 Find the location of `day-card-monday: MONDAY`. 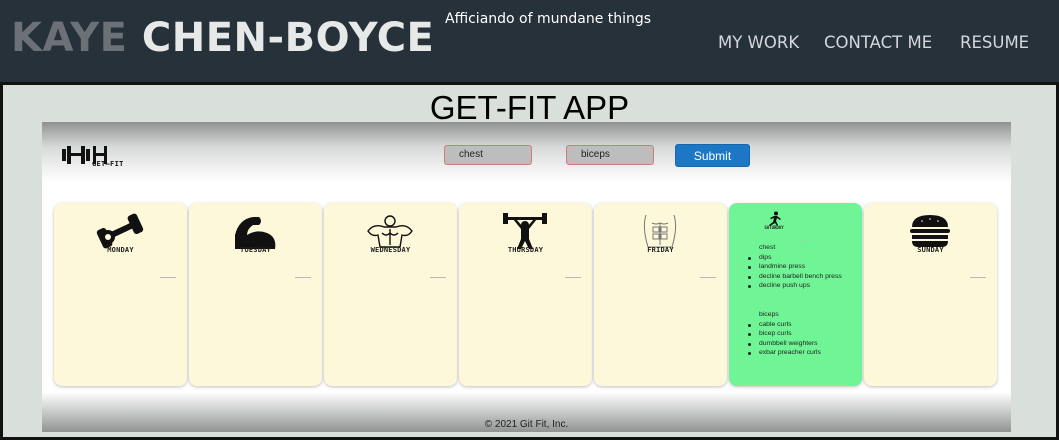

day-card-monday: MONDAY is located at coordinates (120, 294).